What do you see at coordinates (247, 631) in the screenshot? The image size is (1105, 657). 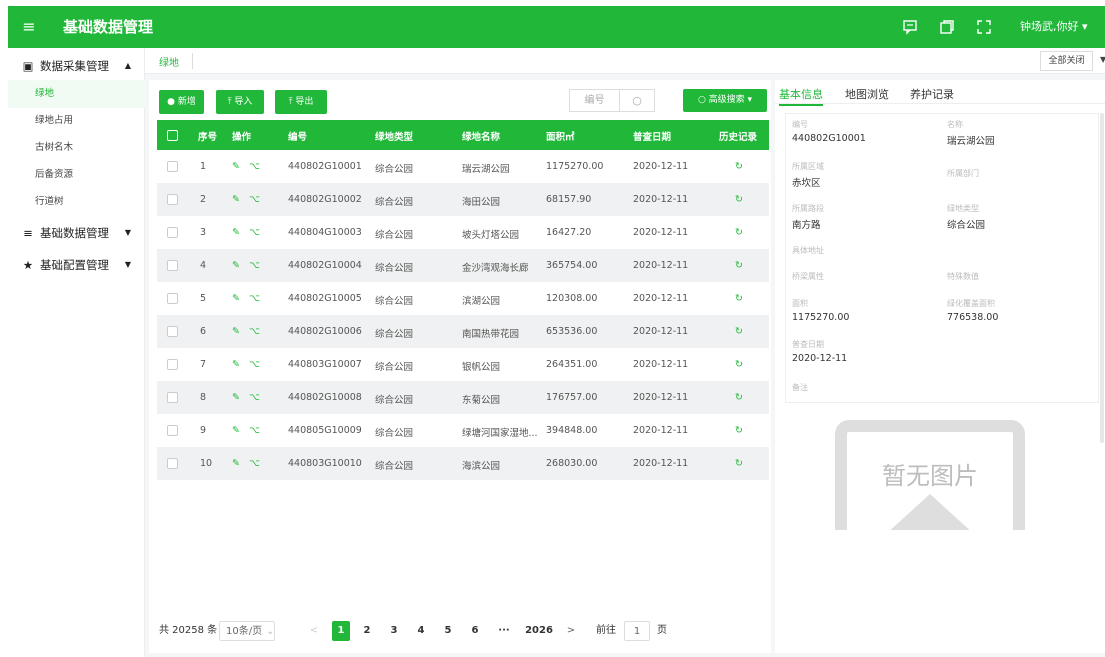 I see `page-size-select: 10条/页 ⌄` at bounding box center [247, 631].